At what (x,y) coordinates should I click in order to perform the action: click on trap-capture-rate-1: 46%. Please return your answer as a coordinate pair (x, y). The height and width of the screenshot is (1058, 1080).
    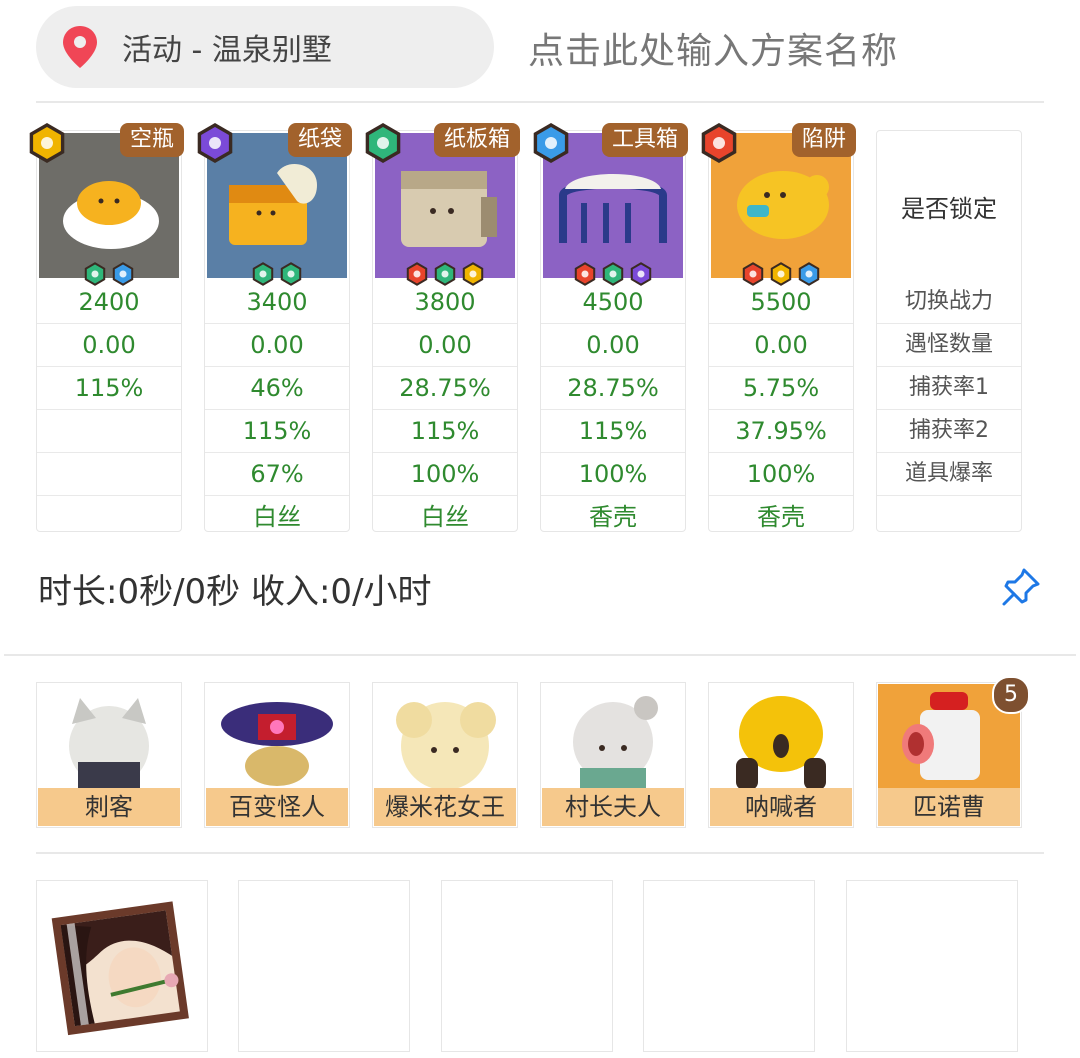
    Looking at the image, I should click on (277, 387).